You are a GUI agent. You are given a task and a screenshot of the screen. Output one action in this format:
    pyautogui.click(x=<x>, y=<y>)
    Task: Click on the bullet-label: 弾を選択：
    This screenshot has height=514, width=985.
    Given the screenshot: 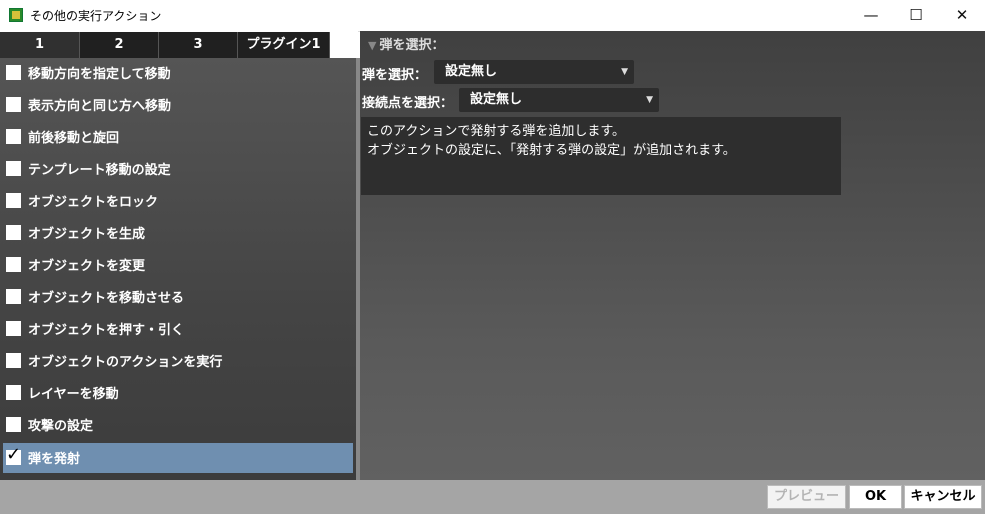 What is the action you would take?
    pyautogui.click(x=395, y=75)
    